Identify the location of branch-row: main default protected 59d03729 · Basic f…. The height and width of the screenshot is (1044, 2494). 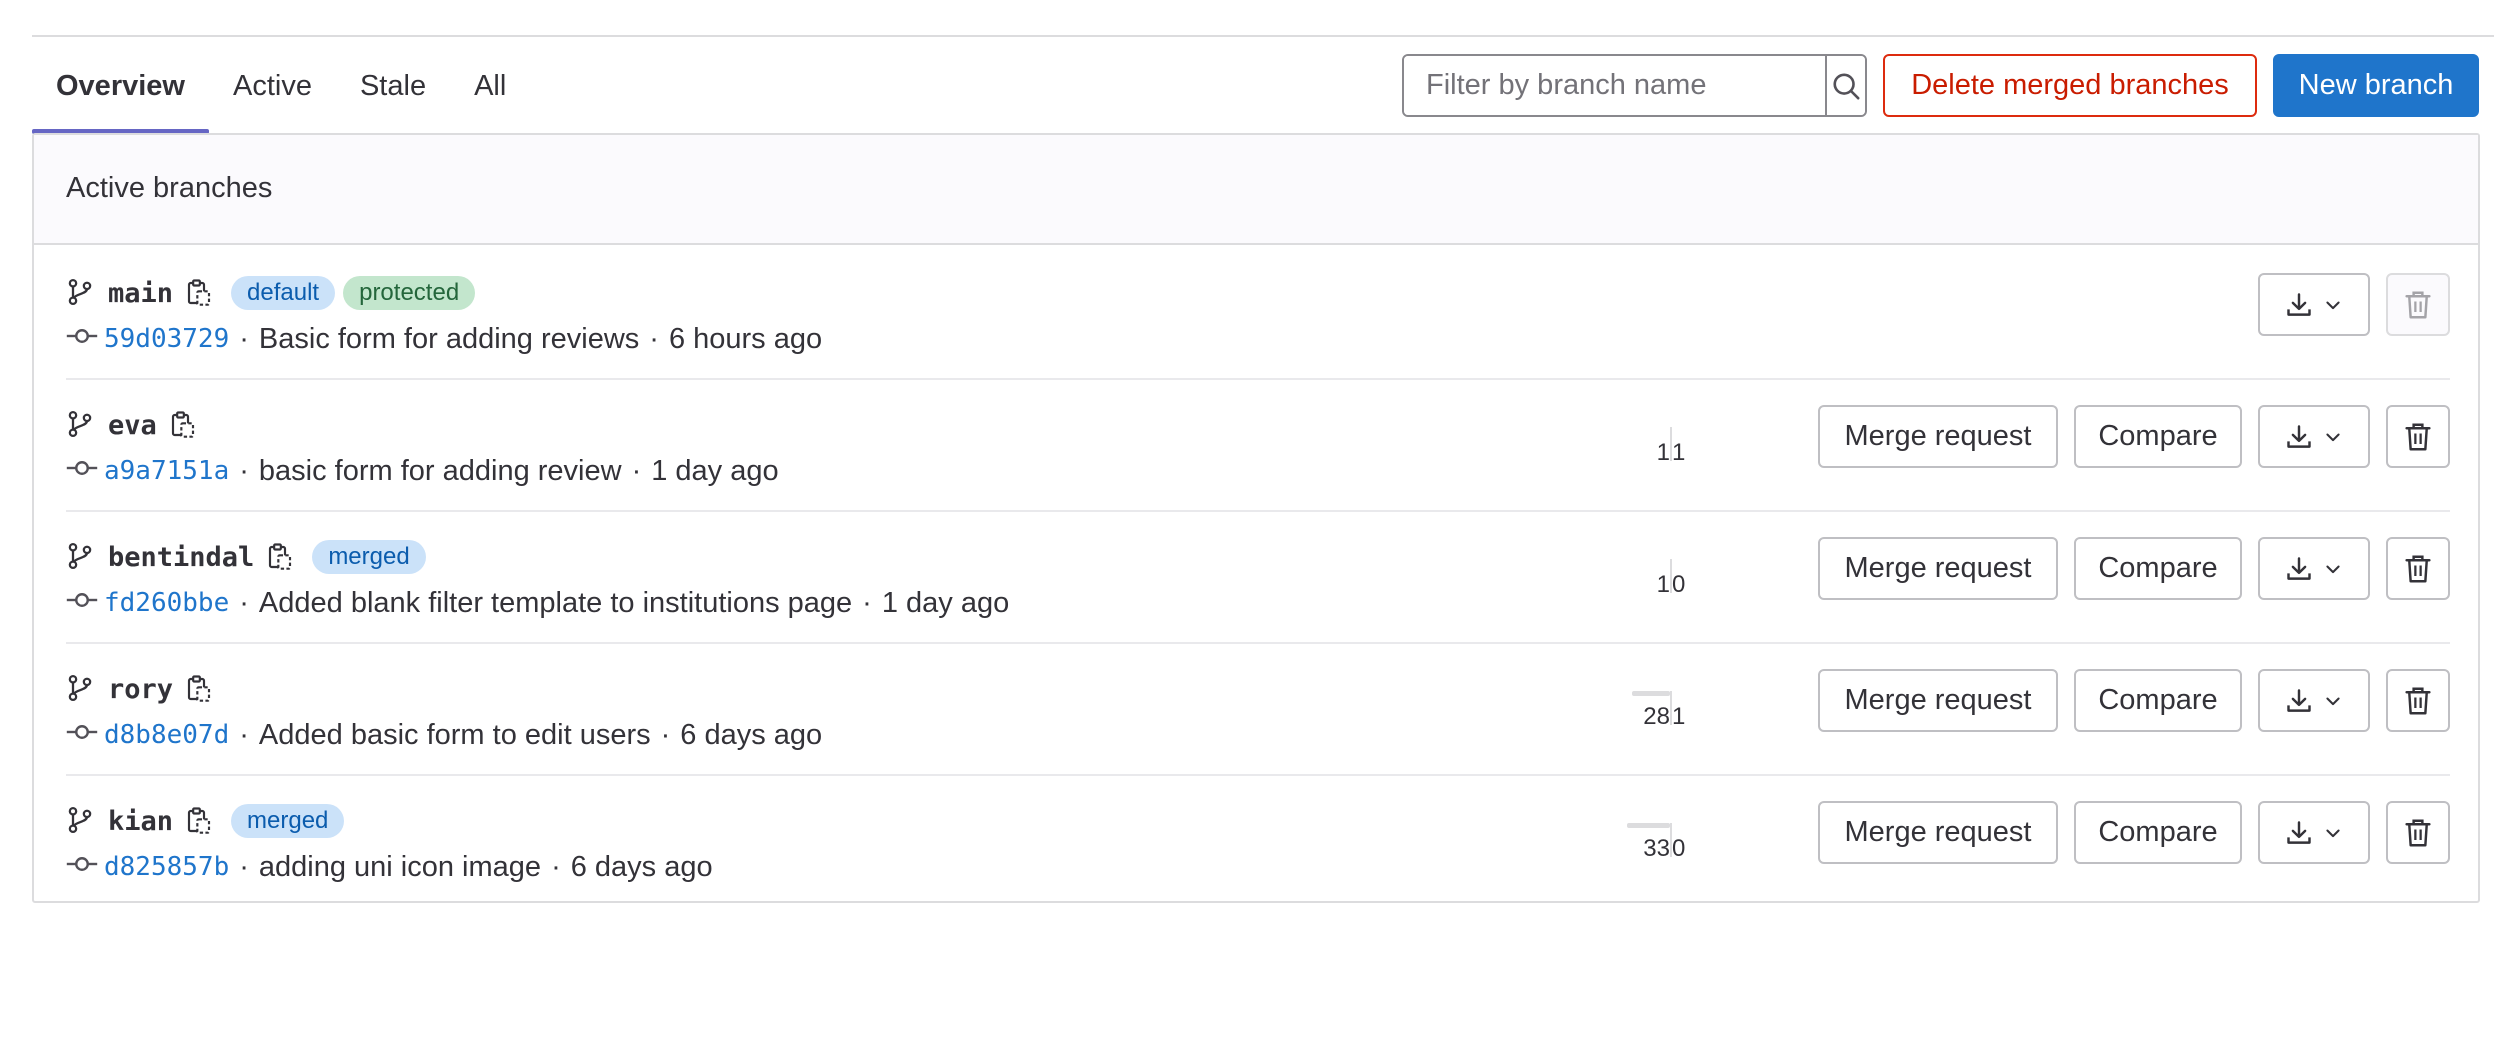
(1258, 313).